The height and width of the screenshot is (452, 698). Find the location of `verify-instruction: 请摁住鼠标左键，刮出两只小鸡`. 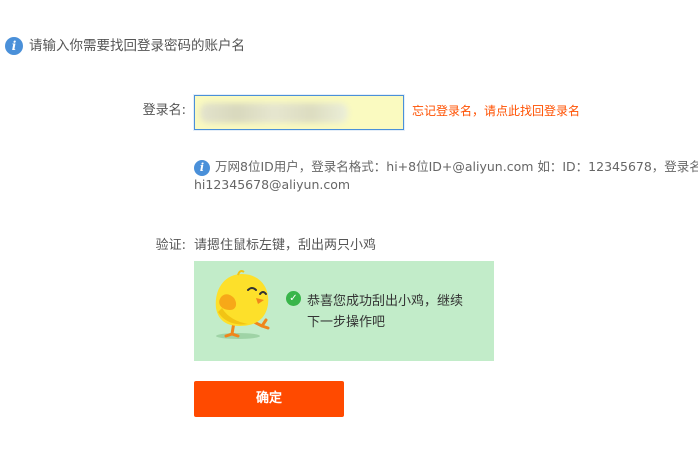

verify-instruction: 请摁住鼠标左键，刮出两只小鸡 is located at coordinates (285, 245).